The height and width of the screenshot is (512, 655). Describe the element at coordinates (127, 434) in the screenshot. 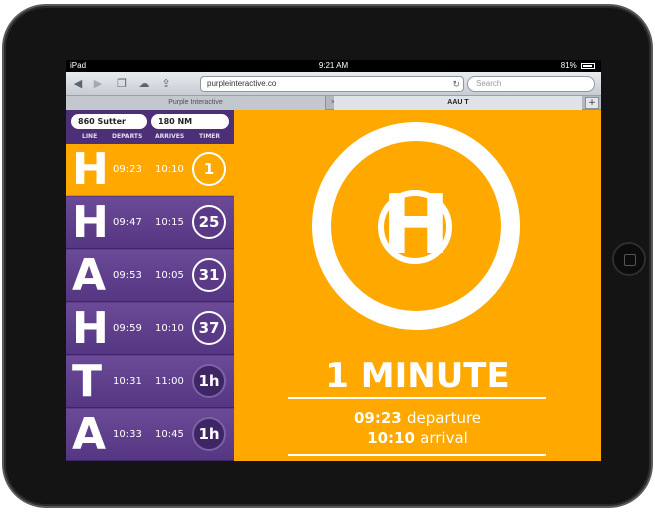

I see `row-departs: 10:33` at that location.